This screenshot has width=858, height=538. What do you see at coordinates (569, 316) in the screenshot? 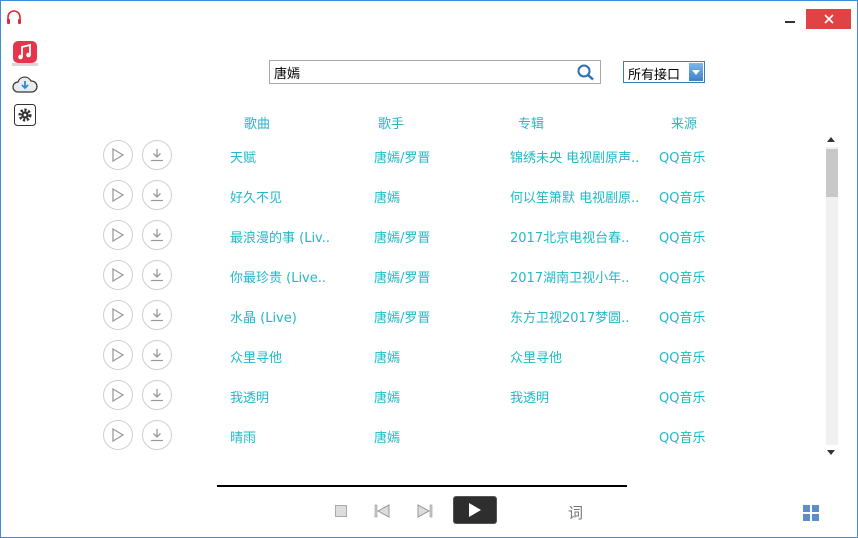
I see `song-album: 东方卫视2017梦圆..` at bounding box center [569, 316].